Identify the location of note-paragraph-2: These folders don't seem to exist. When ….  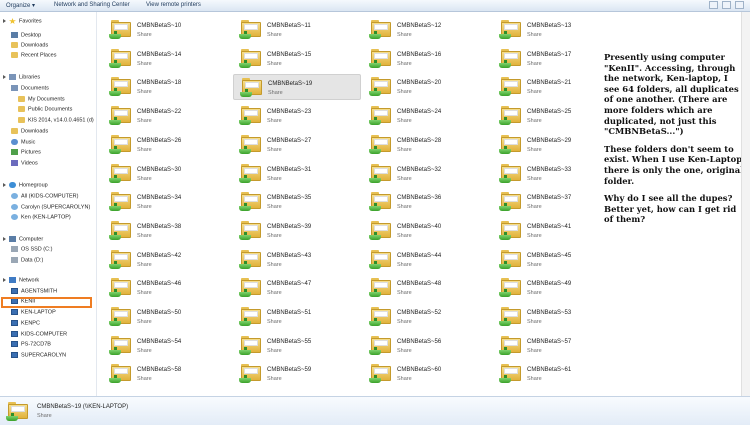
(675, 164).